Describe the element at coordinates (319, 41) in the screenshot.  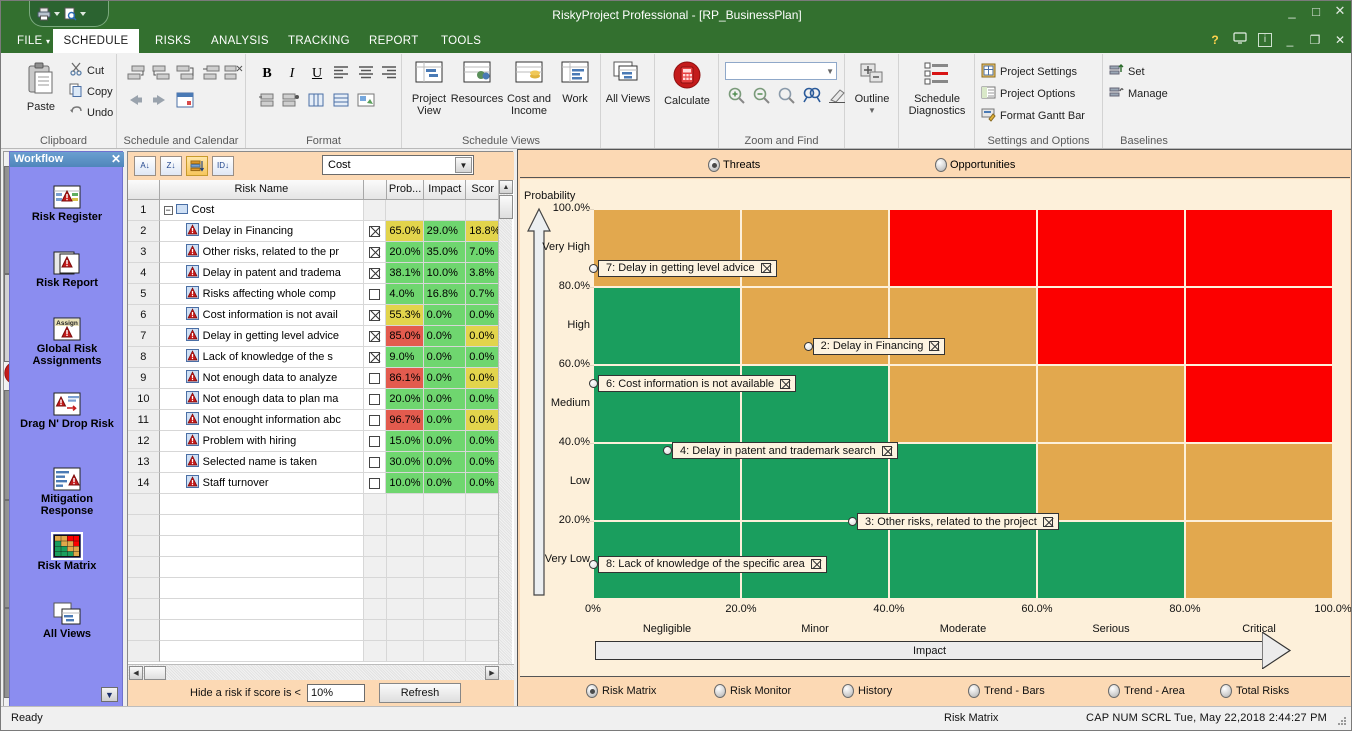
I see `tab-tracking: TRACKING` at that location.